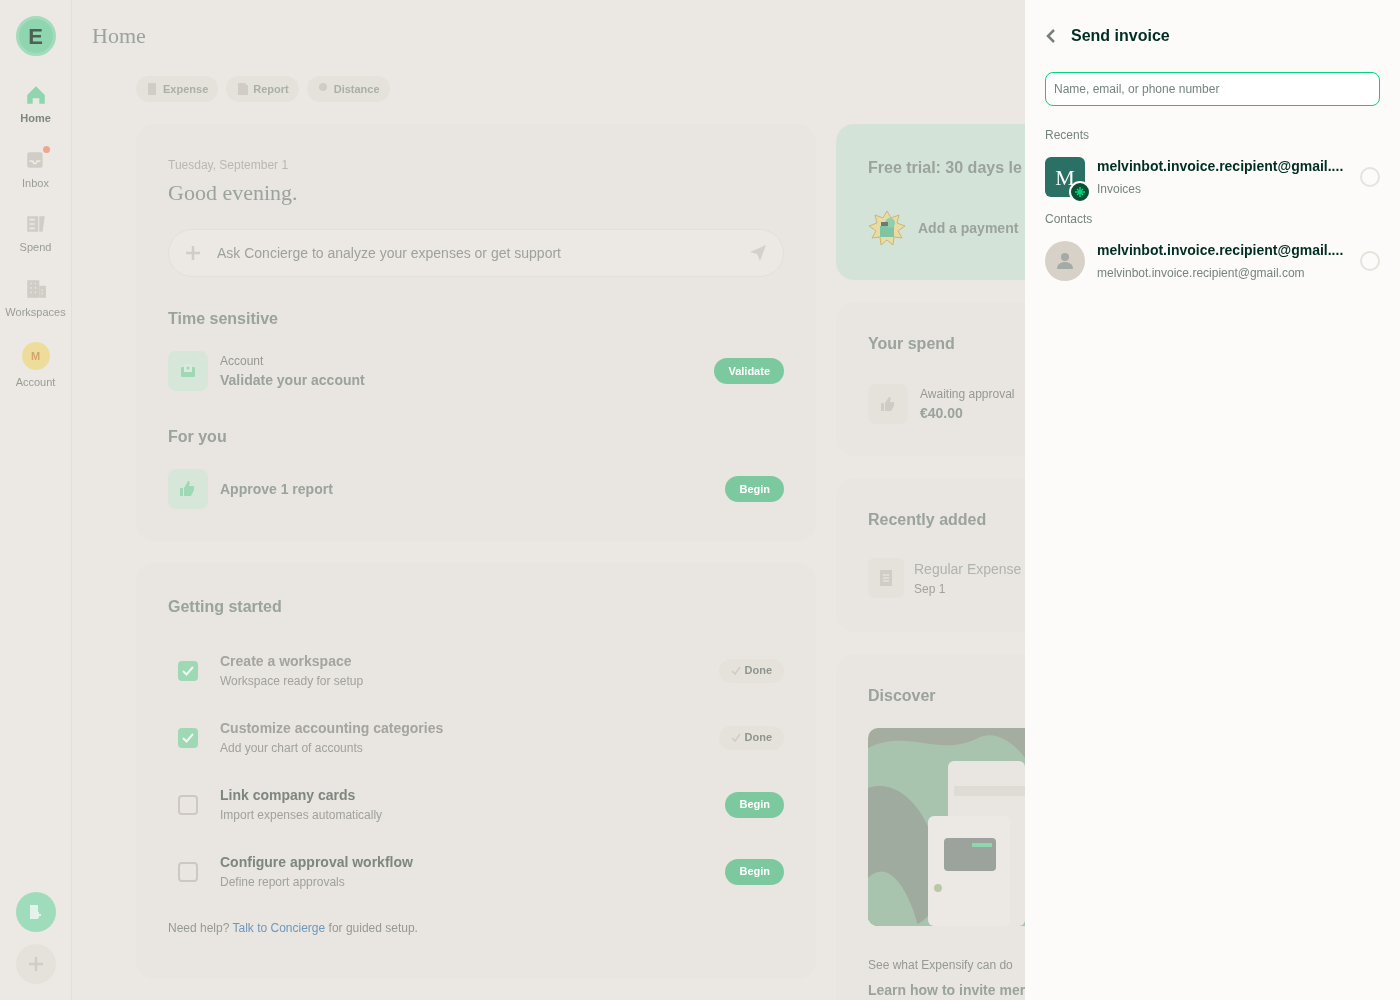 The width and height of the screenshot is (1400, 1000). Describe the element at coordinates (119, 36) in the screenshot. I see `page-title: Home` at that location.